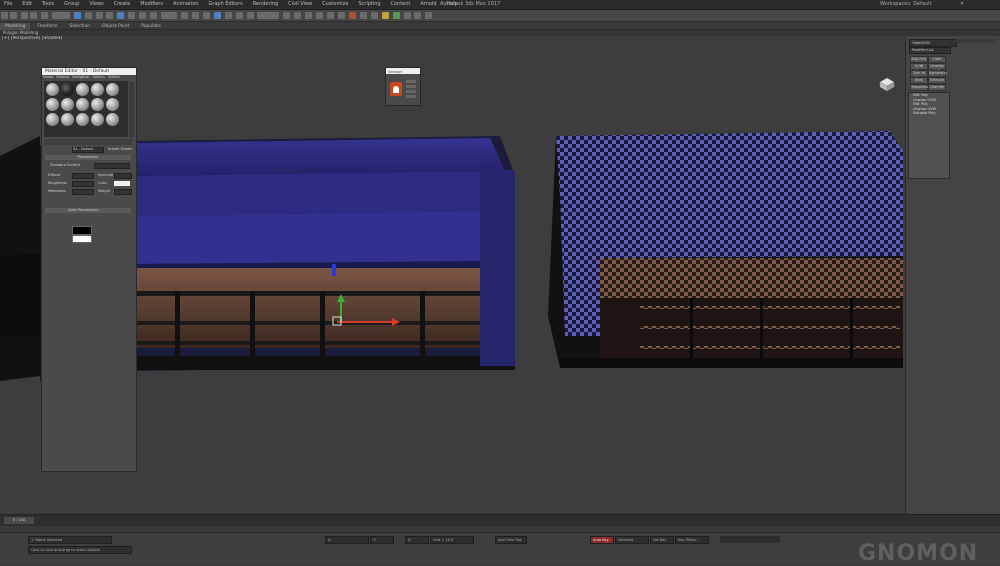 The height and width of the screenshot is (566, 1000). What do you see at coordinates (71, 4) in the screenshot?
I see `menu-group: Group` at bounding box center [71, 4].